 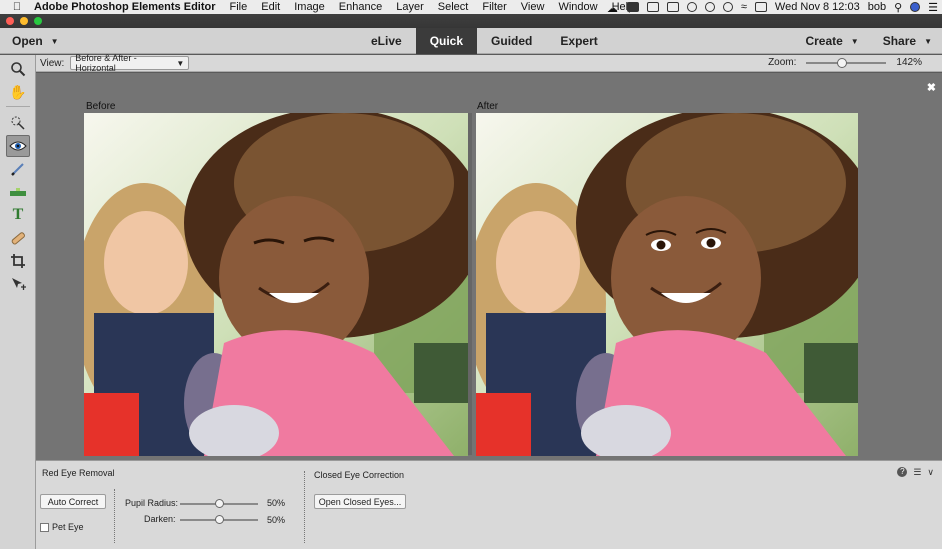 I want to click on time-machine-icon, so click(x=709, y=7).